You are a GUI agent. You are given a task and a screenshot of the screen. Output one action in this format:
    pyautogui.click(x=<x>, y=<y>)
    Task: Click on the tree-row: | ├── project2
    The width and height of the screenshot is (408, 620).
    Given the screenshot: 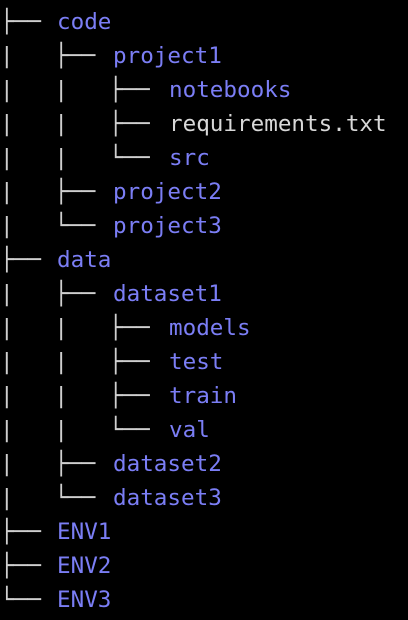 What is the action you would take?
    pyautogui.click(x=204, y=192)
    